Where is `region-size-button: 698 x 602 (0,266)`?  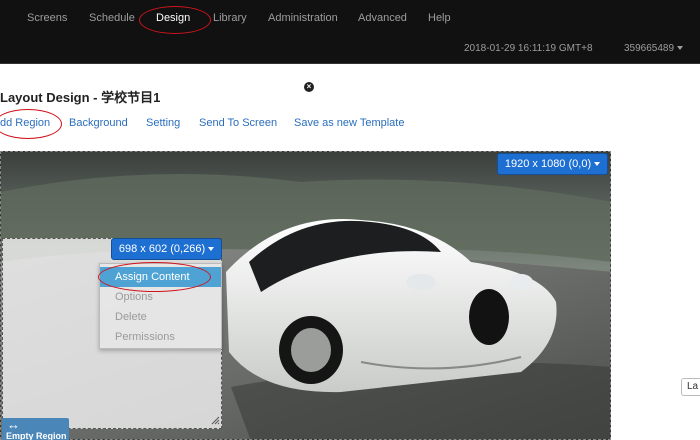 region-size-button: 698 x 602 (0,266) is located at coordinates (166, 249).